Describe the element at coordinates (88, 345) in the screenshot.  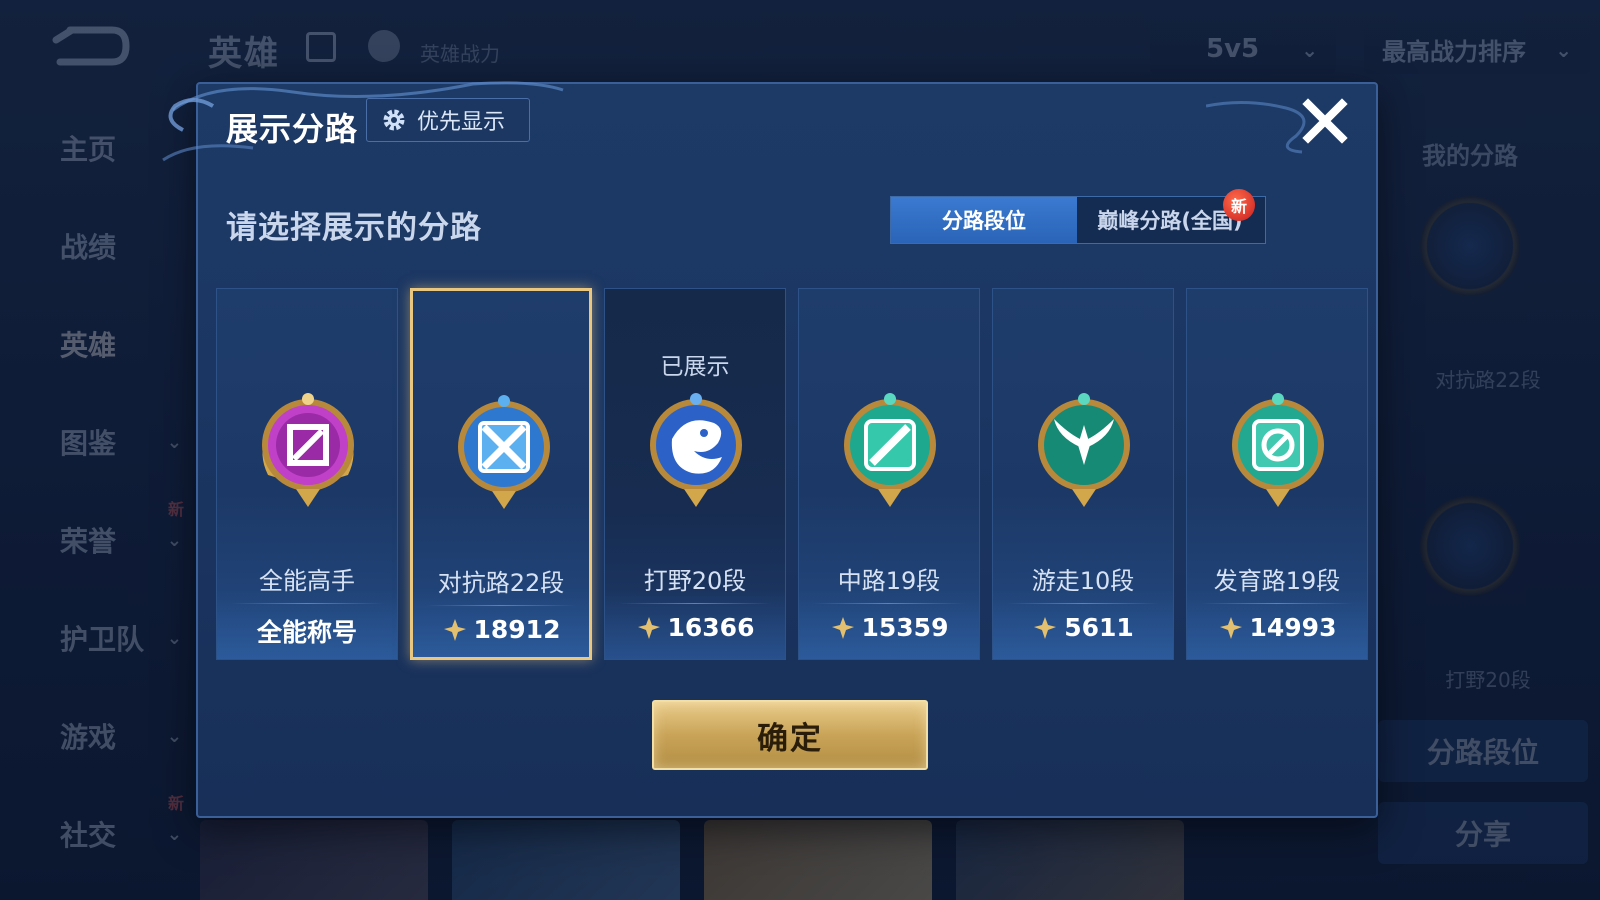
I see `sidebar-item-label: 英雄` at that location.